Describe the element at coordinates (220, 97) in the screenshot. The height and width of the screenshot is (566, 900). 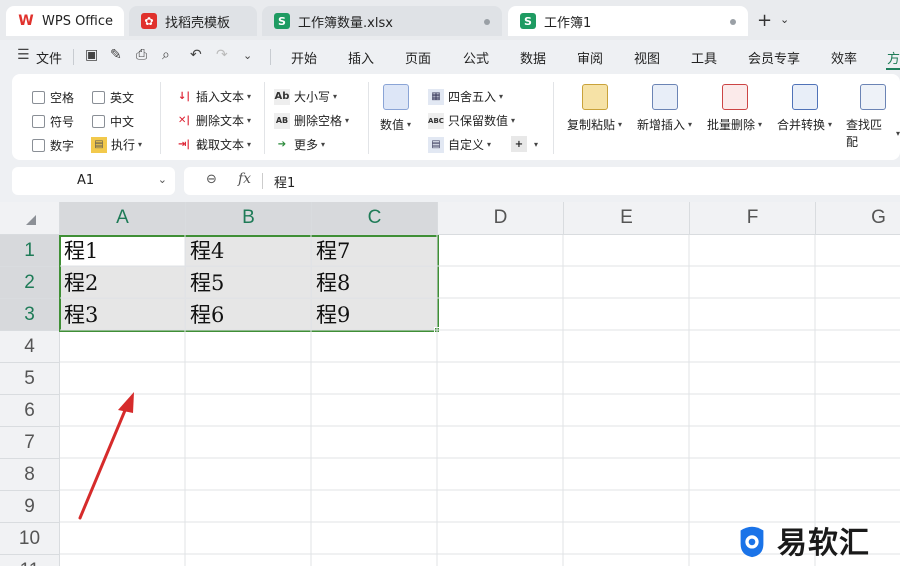
I see `button-label: 插入文本` at that location.